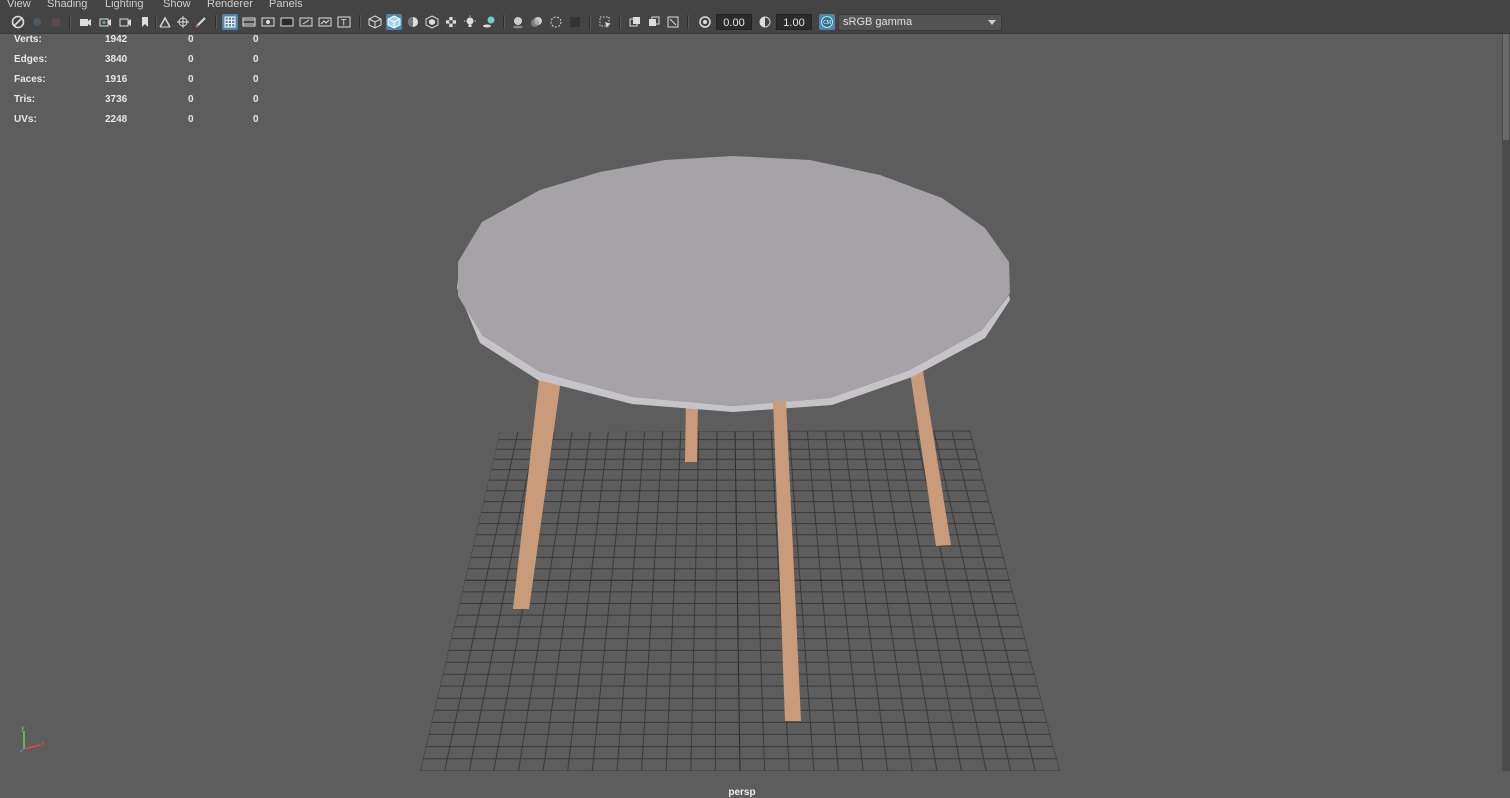  Describe the element at coordinates (705, 22) in the screenshot. I see `exposure-icon` at that location.